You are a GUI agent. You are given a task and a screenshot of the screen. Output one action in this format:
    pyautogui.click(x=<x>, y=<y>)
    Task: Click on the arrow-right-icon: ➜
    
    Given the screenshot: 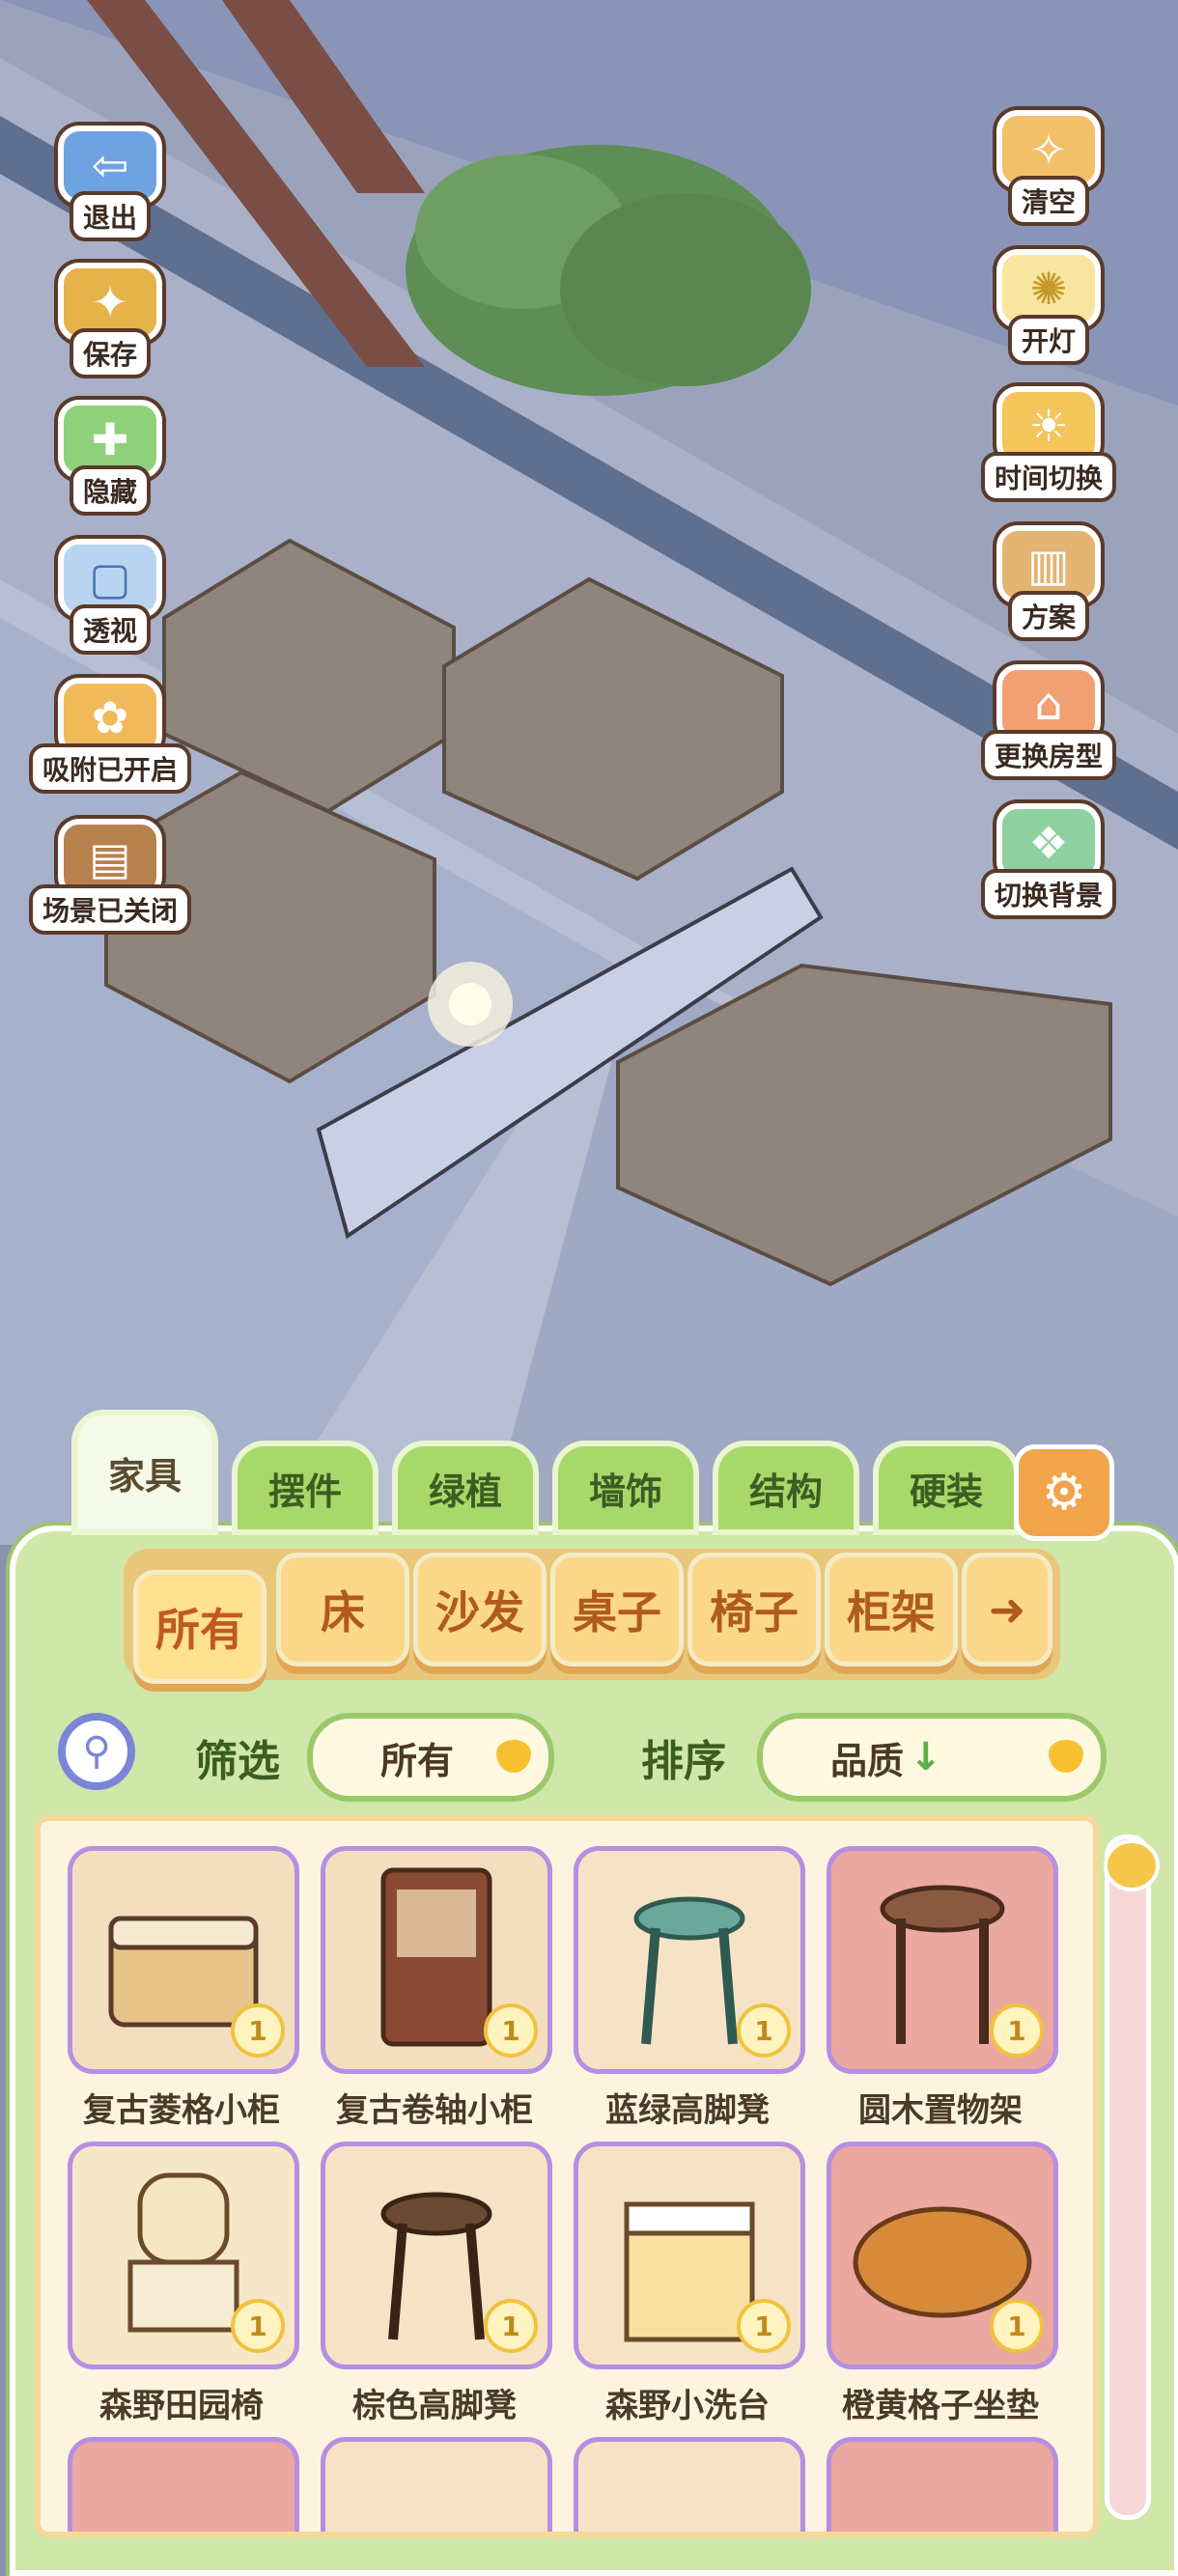 What is the action you would take?
    pyautogui.click(x=1007, y=1610)
    